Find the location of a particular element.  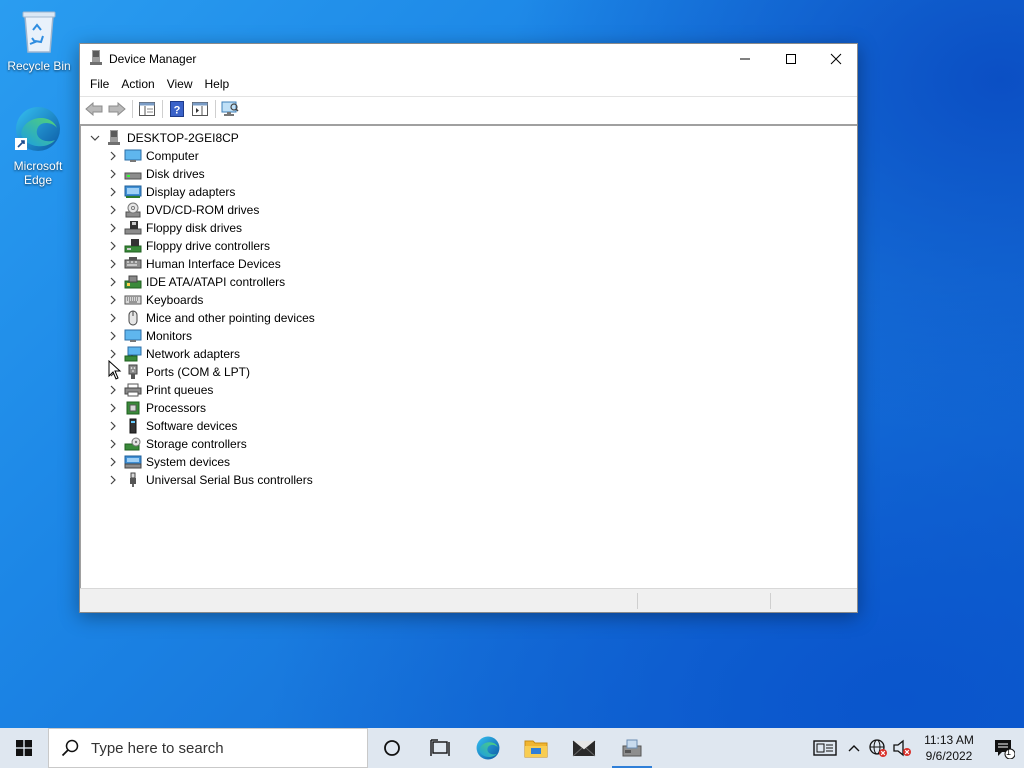

scan-hardware-changes-button is located at coordinates (230, 109).